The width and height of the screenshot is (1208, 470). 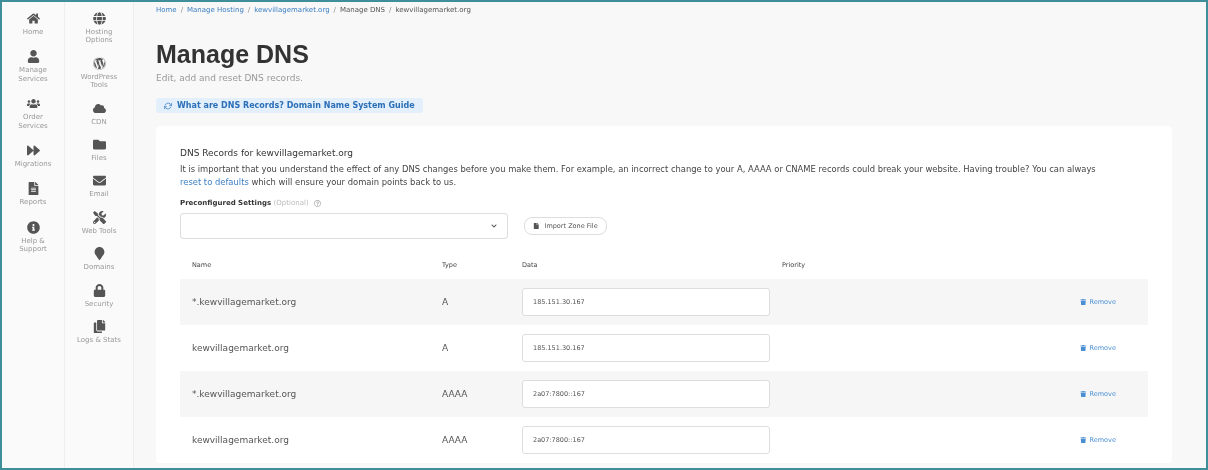 What do you see at coordinates (536, 226) in the screenshot?
I see `file-icon` at bounding box center [536, 226].